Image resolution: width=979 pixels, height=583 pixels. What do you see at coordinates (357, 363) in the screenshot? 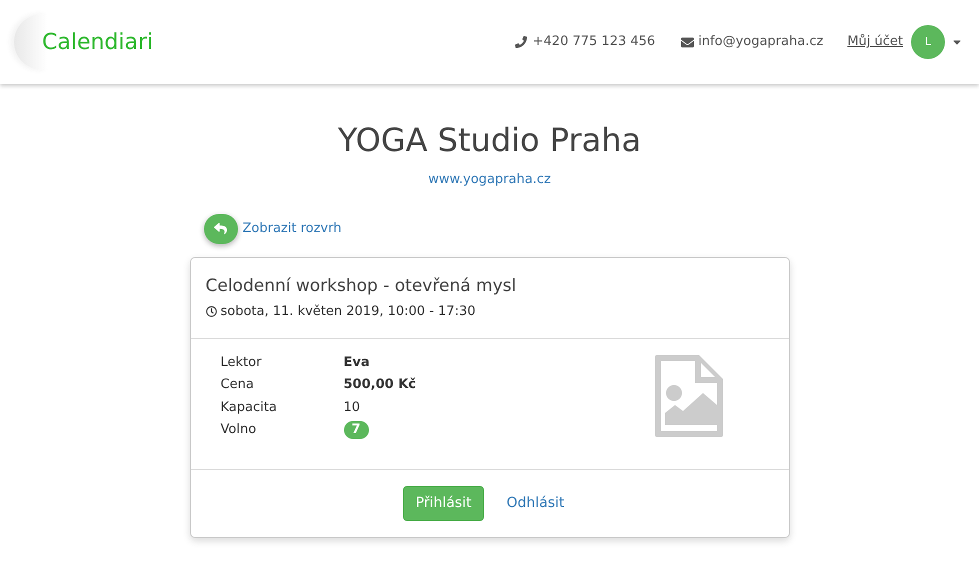
I see `detail-value: Eva` at bounding box center [357, 363].